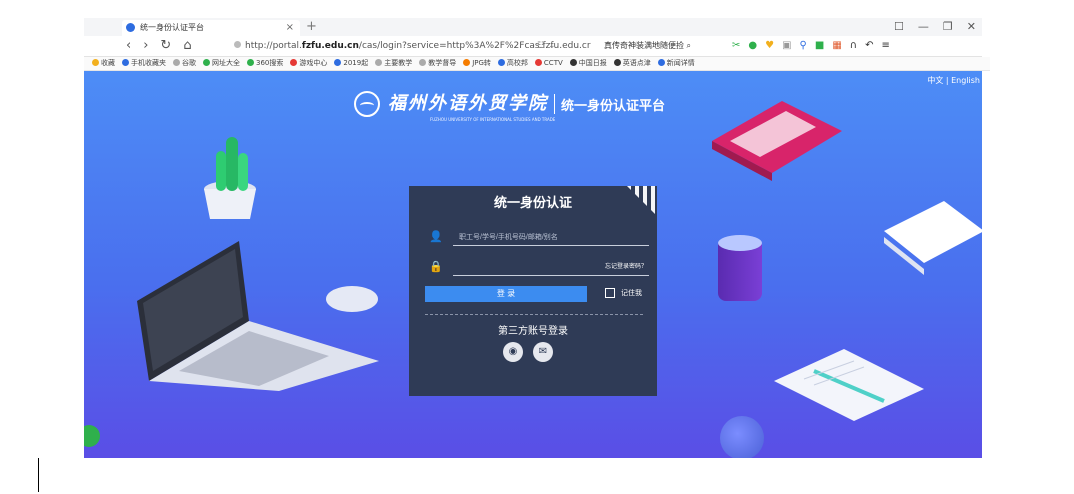  Describe the element at coordinates (541, 46) in the screenshot. I see `grid-icon: ☷` at that location.